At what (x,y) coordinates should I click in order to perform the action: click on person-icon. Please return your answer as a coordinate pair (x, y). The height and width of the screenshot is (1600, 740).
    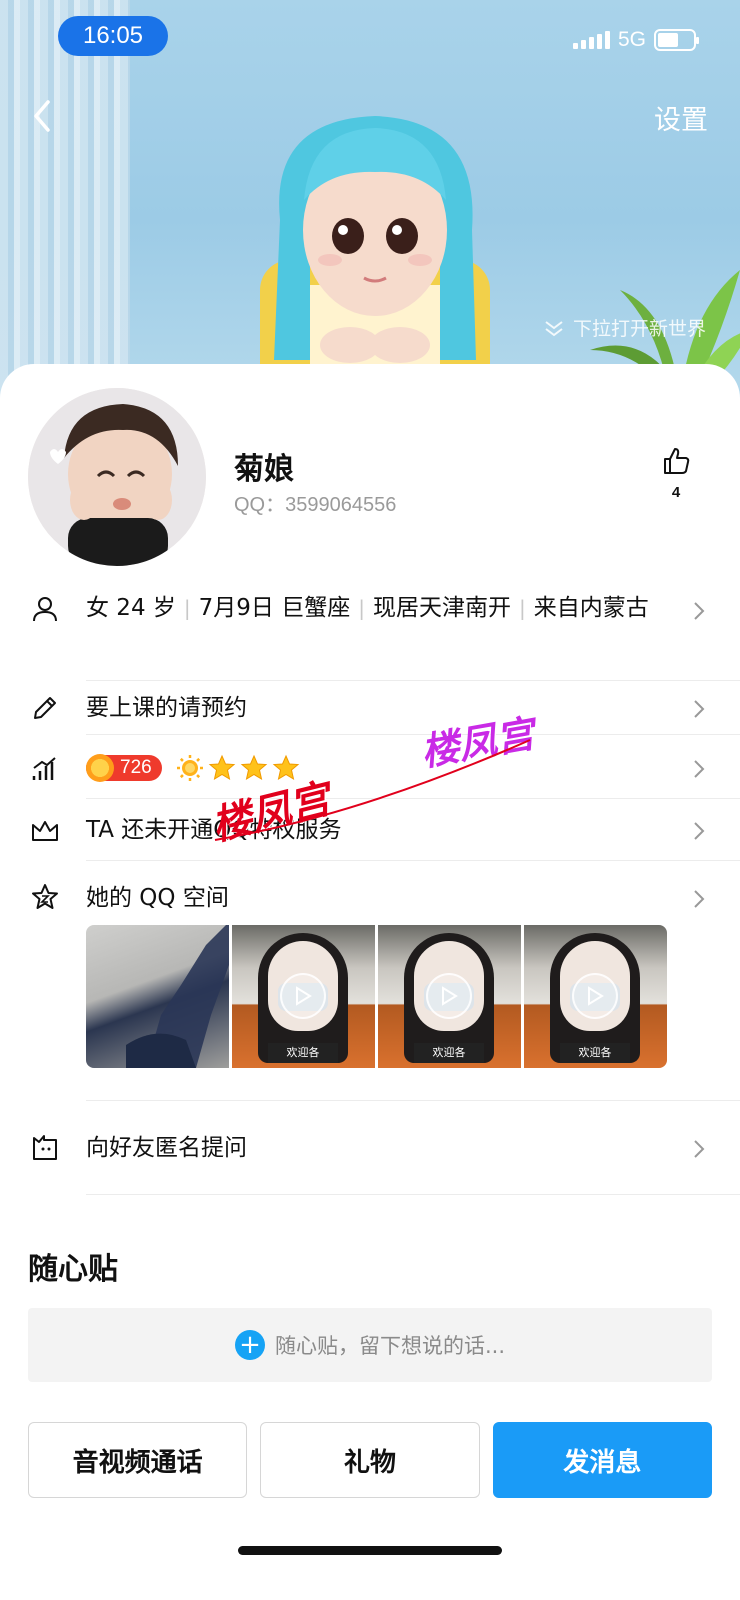
    Looking at the image, I should click on (45, 609).